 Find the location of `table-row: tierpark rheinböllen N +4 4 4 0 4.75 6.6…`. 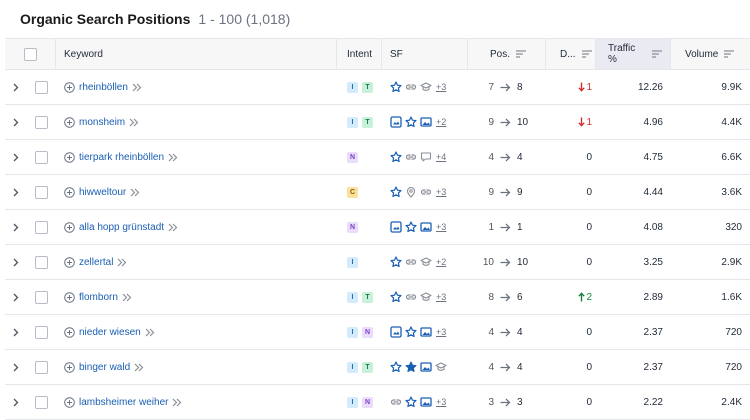

table-row: tierpark rheinböllen N +4 4 4 0 4.75 6.6… is located at coordinates (377, 157).